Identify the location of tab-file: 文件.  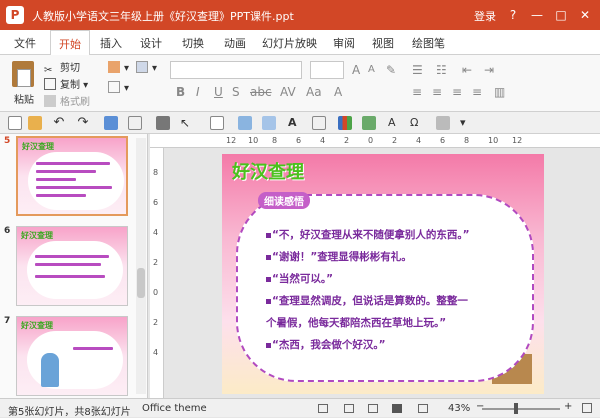
(25, 43).